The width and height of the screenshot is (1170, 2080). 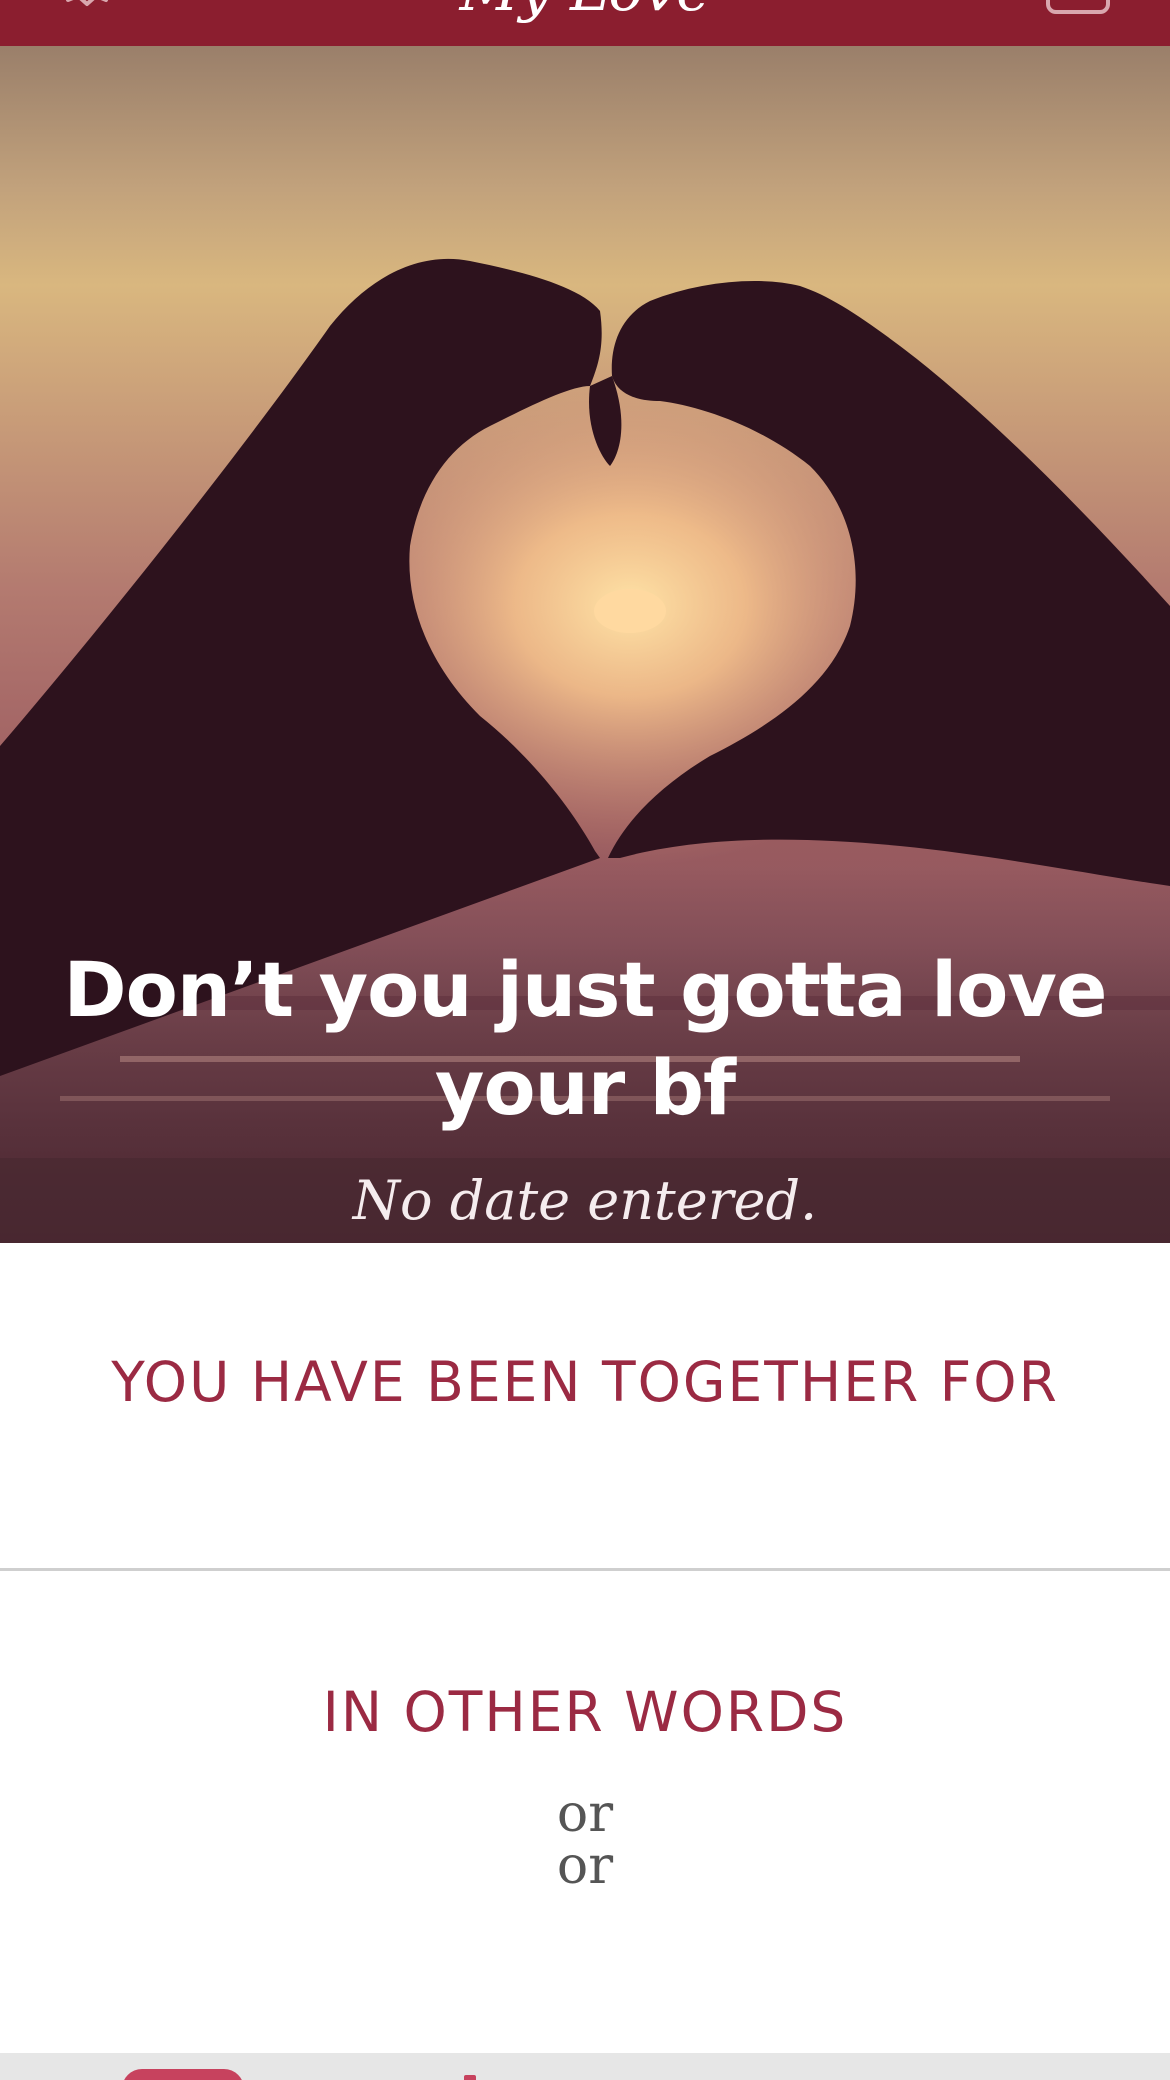 I want to click on other-words-heading: IN OTHER WORDS, so click(x=585, y=1712).